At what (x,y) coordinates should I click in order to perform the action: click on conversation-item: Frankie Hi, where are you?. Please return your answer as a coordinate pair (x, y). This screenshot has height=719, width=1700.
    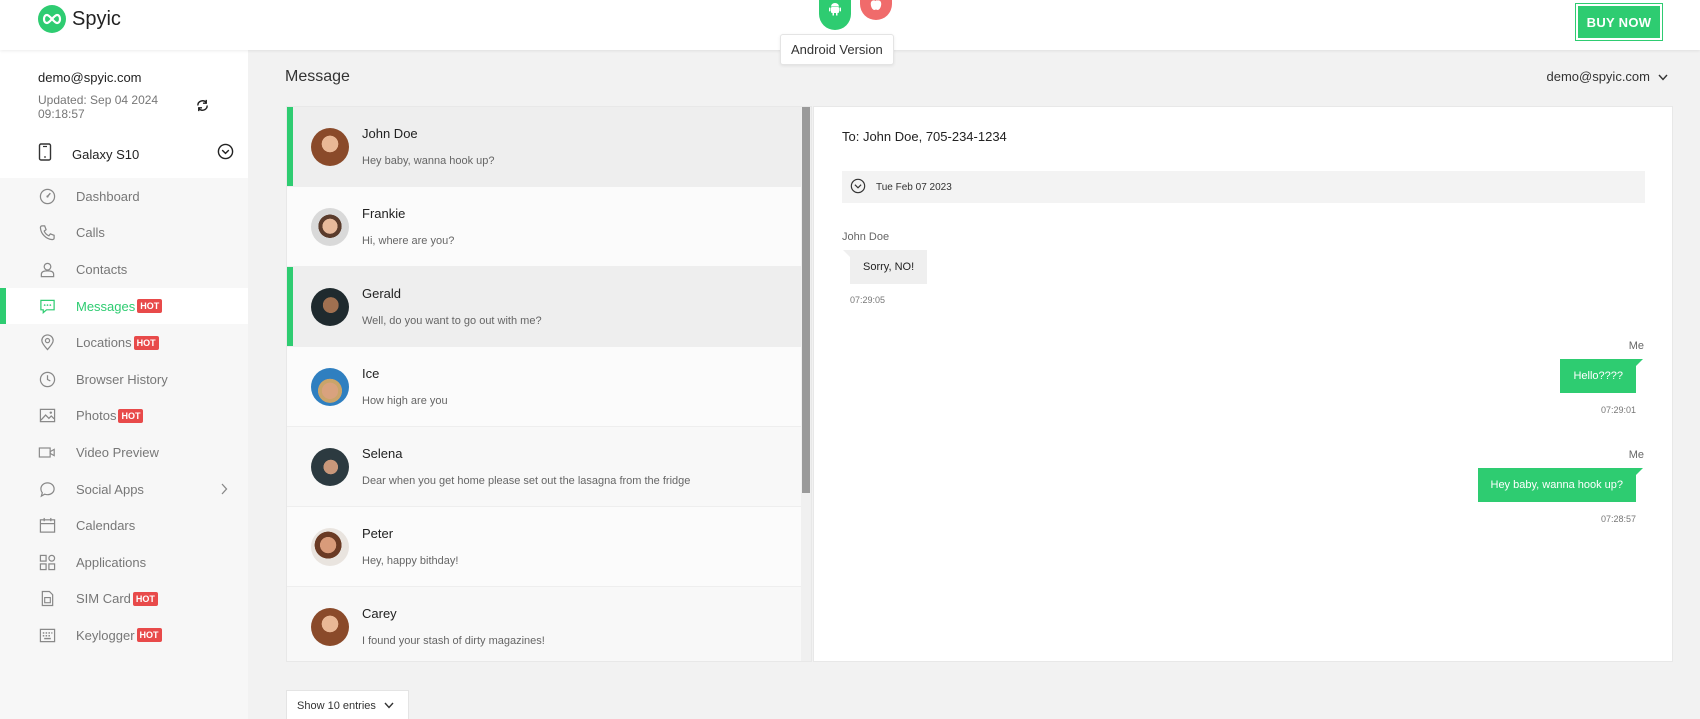
    Looking at the image, I should click on (549, 227).